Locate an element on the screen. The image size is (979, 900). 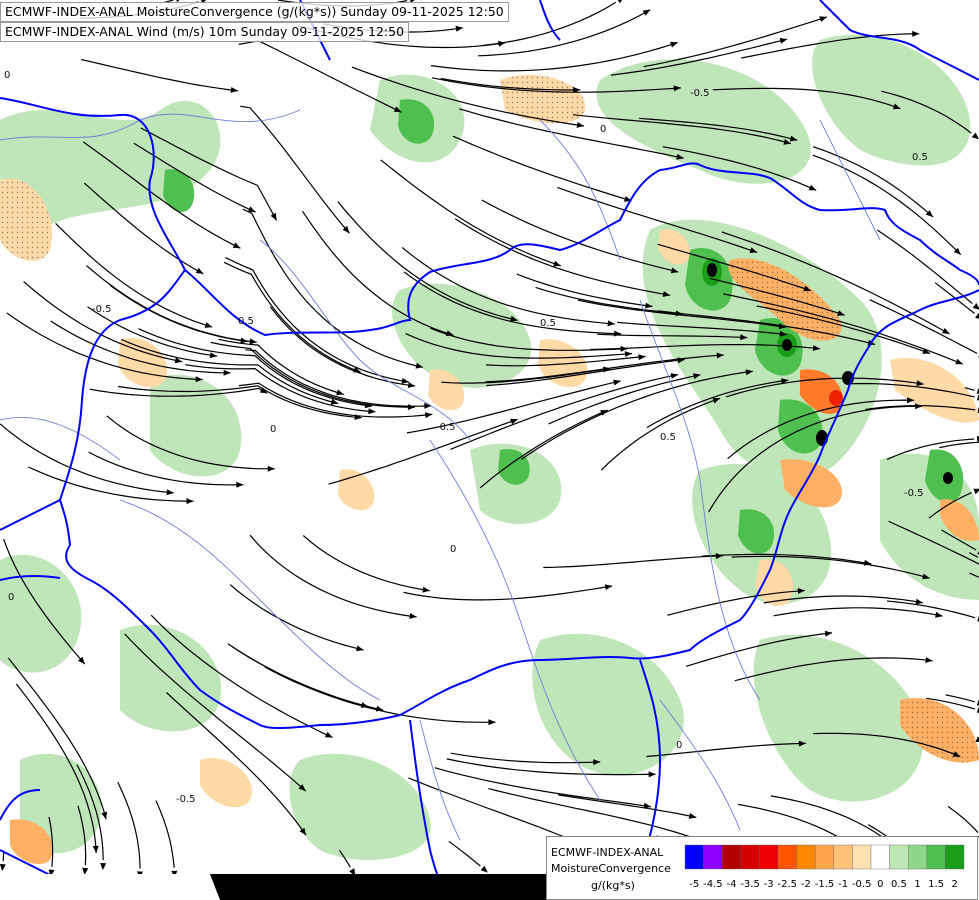
legend-tick-label: 1 is located at coordinates (917, 884).